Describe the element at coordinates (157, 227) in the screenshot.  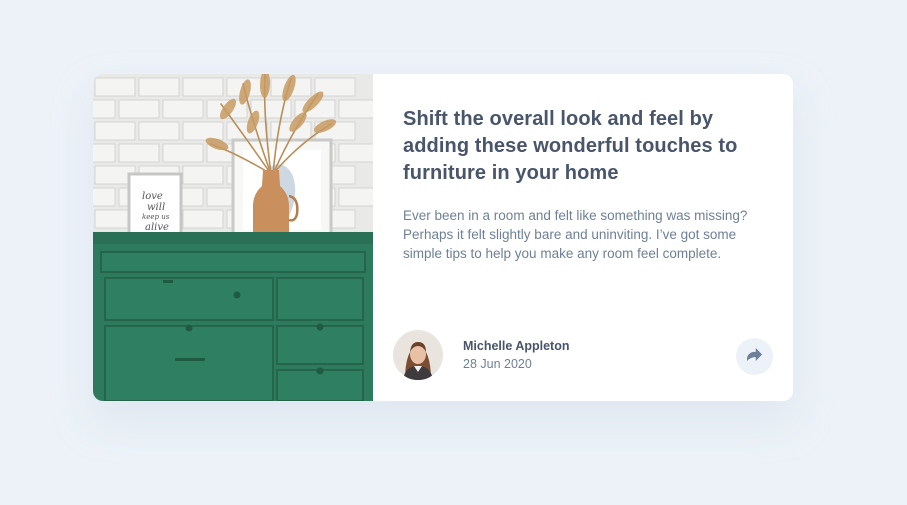
I see `svg-text: alive` at that location.